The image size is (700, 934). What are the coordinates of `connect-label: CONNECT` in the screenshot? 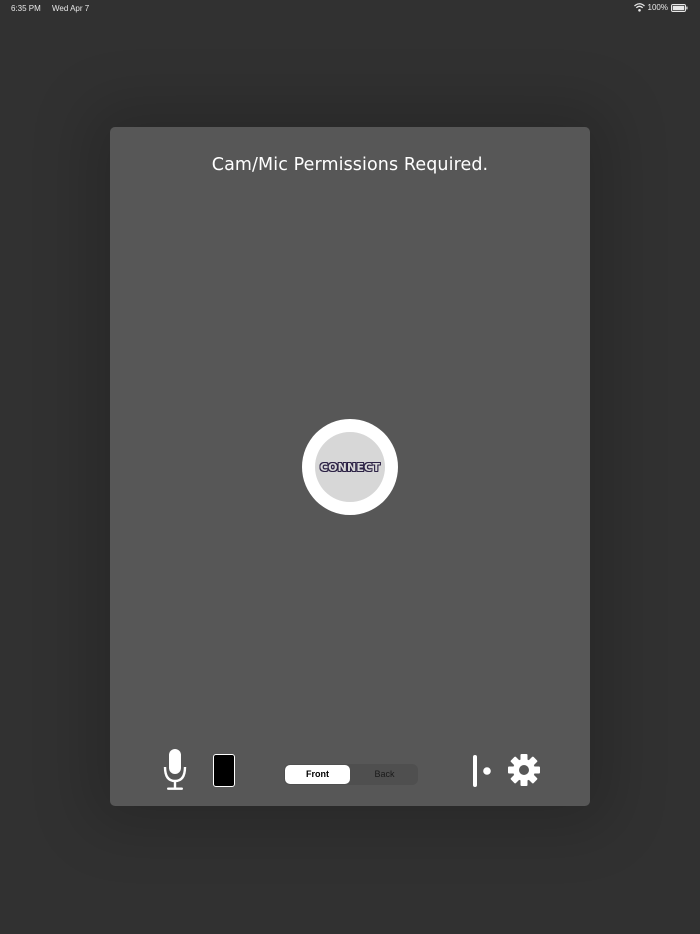 It's located at (350, 467).